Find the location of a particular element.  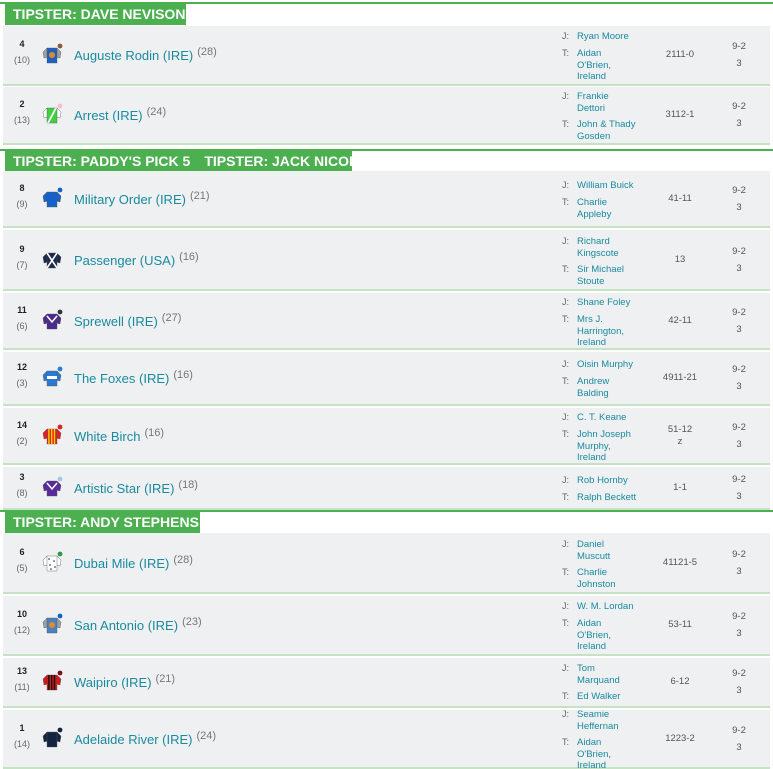

jockey-name-line: Richard is located at coordinates (610, 242).